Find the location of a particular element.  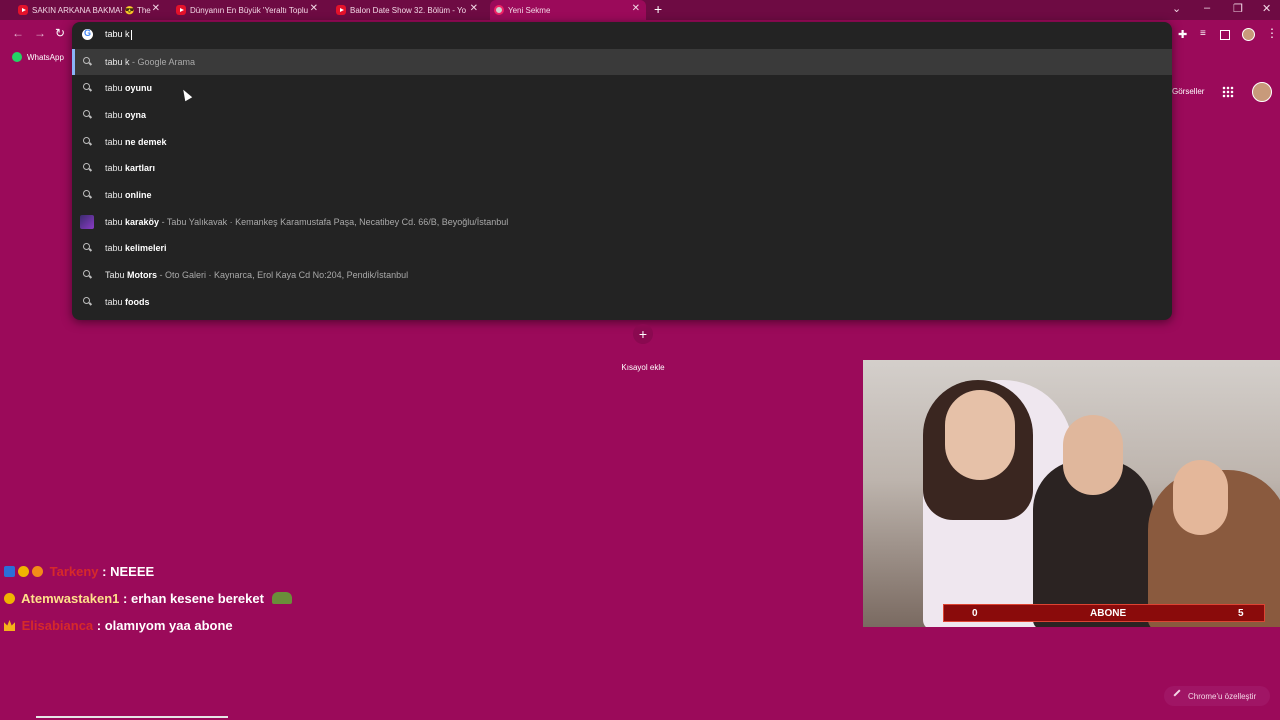

suggestion-bold: Motors is located at coordinates (142, 275).